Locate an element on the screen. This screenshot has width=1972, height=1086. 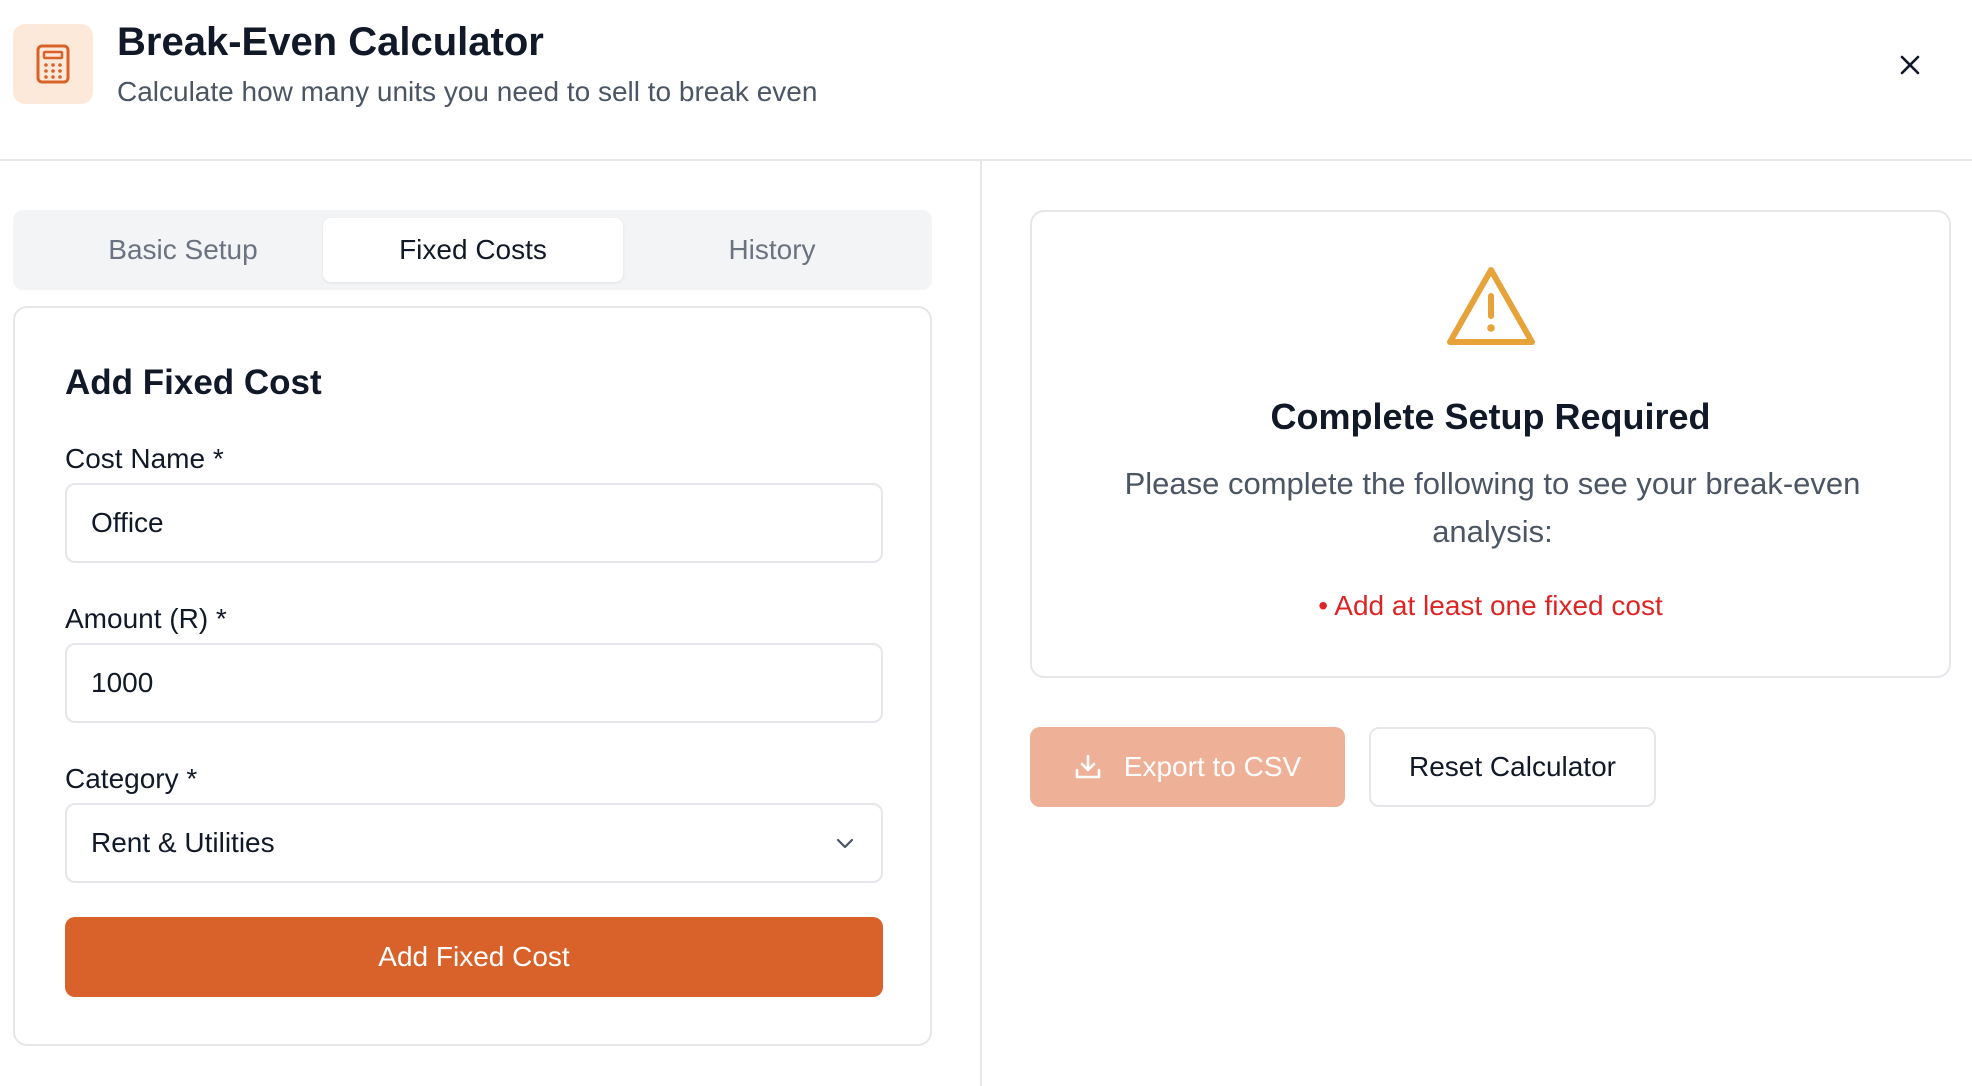
reset-calculator-button: Reset Calculator is located at coordinates (1512, 767).